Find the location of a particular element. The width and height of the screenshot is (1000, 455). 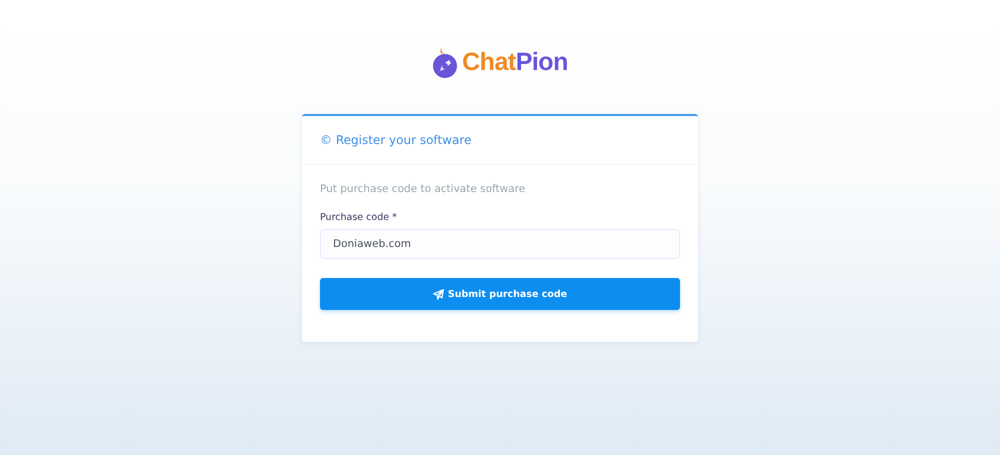

purchase-code-field: Doniaweb.com is located at coordinates (500, 244).